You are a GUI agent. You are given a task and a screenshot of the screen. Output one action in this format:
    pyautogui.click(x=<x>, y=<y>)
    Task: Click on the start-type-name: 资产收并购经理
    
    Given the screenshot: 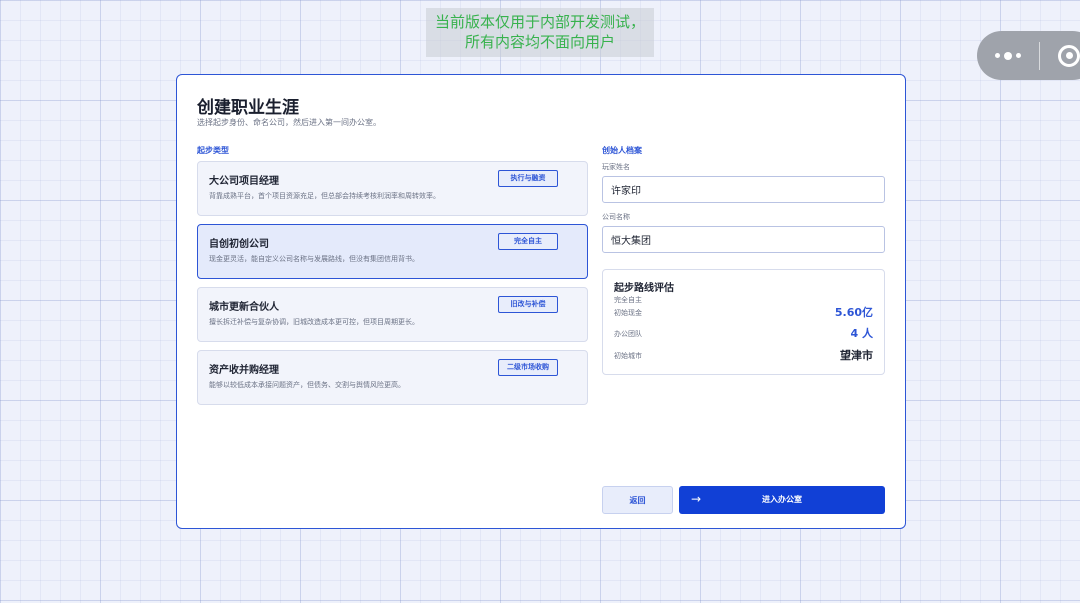 What is the action you would take?
    pyautogui.click(x=244, y=370)
    